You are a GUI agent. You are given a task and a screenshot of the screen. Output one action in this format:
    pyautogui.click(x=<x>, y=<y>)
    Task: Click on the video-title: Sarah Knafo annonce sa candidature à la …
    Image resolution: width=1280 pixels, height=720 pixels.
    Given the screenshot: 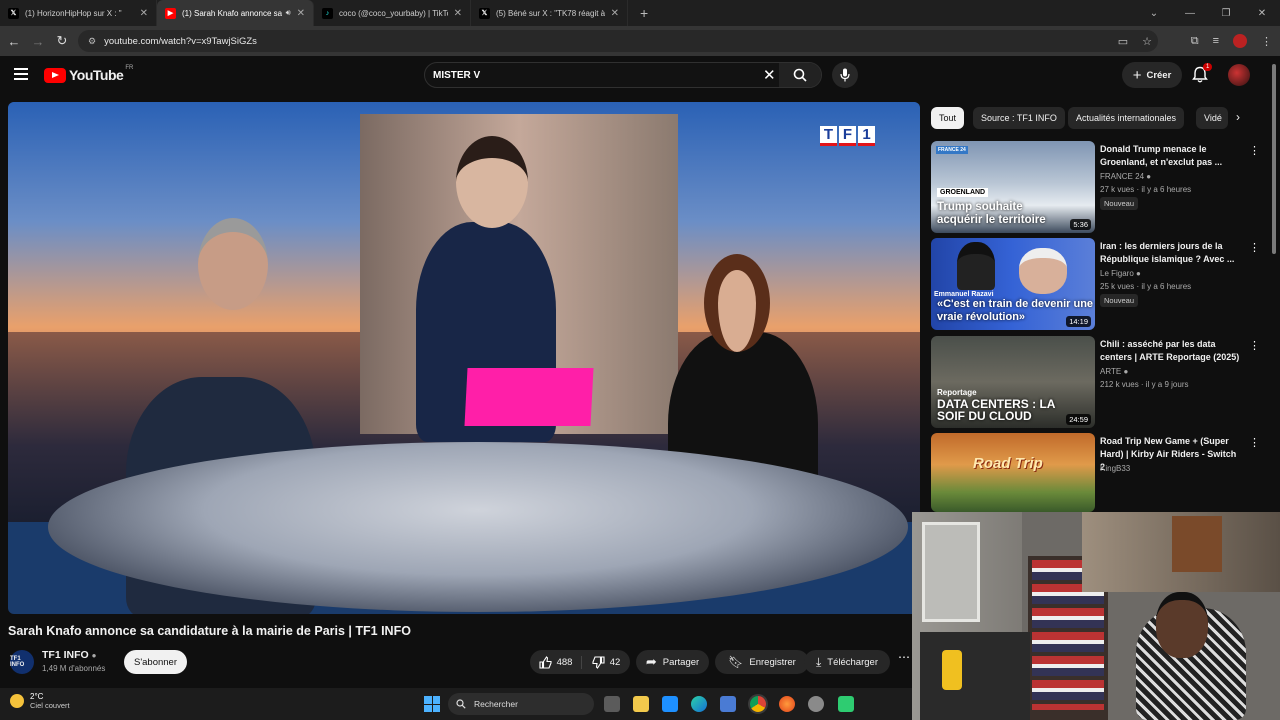 What is the action you would take?
    pyautogui.click(x=209, y=631)
    